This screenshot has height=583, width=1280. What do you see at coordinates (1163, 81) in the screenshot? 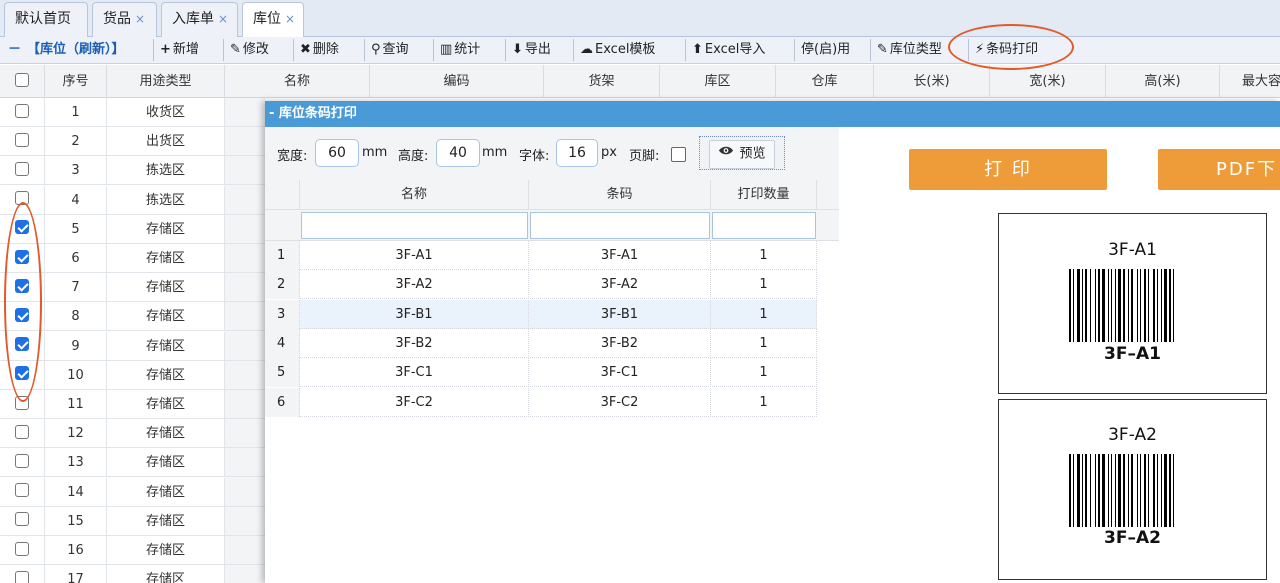
I see `column-header: 高(米)` at bounding box center [1163, 81].